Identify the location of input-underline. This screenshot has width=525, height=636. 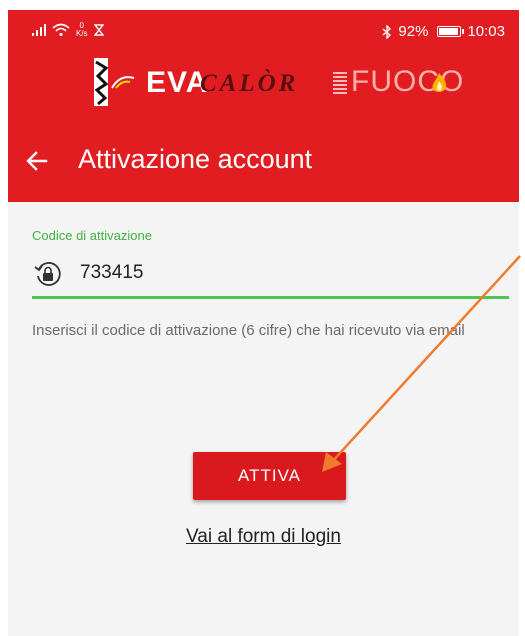
(270, 297).